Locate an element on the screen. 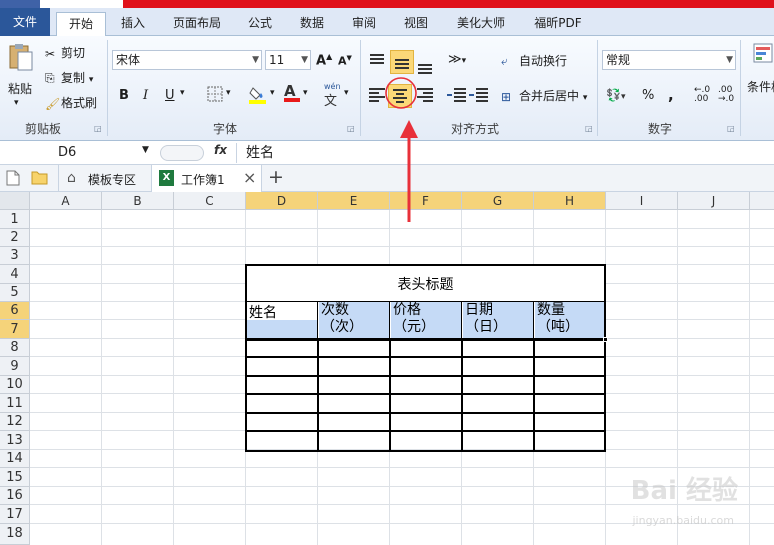 Image resolution: width=774 pixels, height=545 pixels. percent-button: % is located at coordinates (648, 95).